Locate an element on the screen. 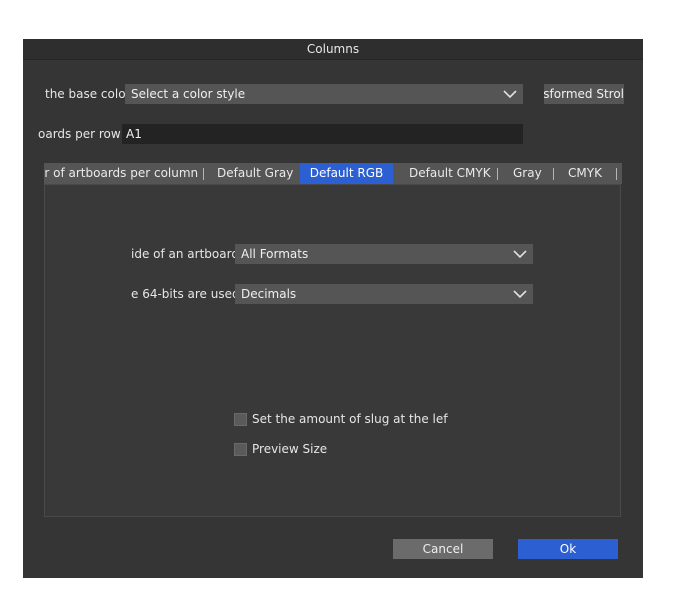 Image resolution: width=680 pixels, height=597 pixels. tab-label: Gray is located at coordinates (527, 173).